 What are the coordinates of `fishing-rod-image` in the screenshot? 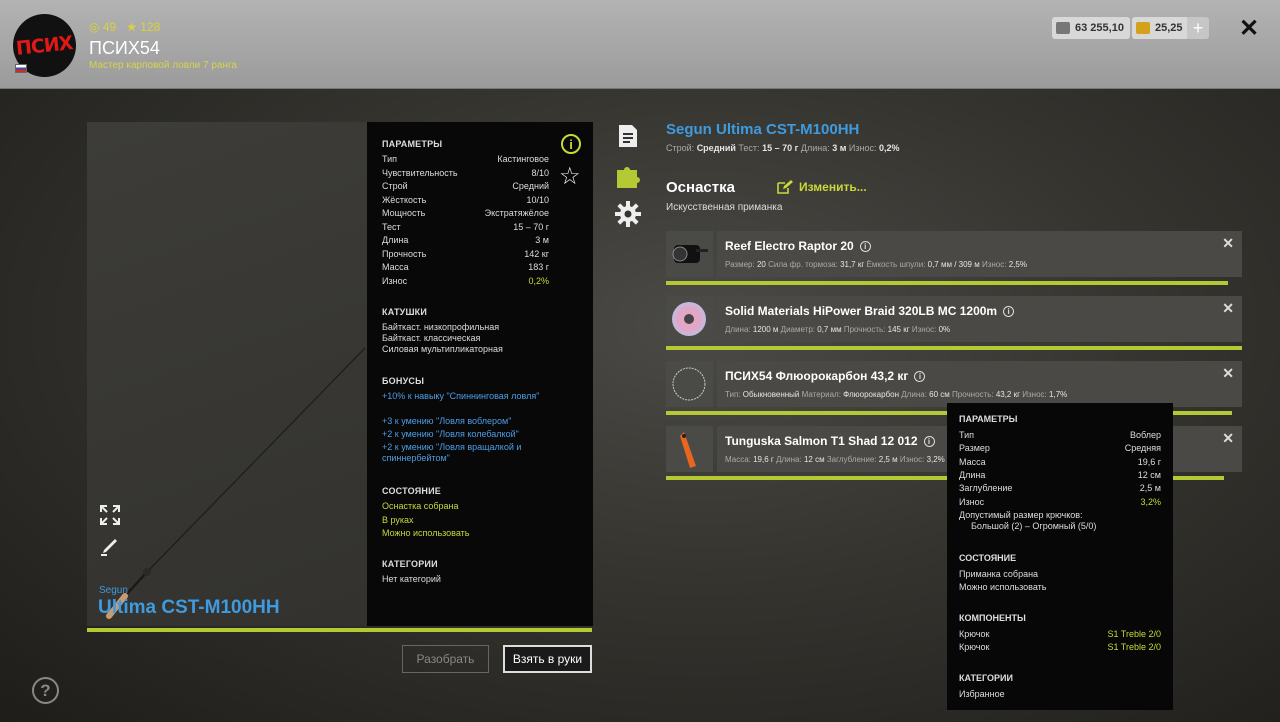 It's located at (236, 483).